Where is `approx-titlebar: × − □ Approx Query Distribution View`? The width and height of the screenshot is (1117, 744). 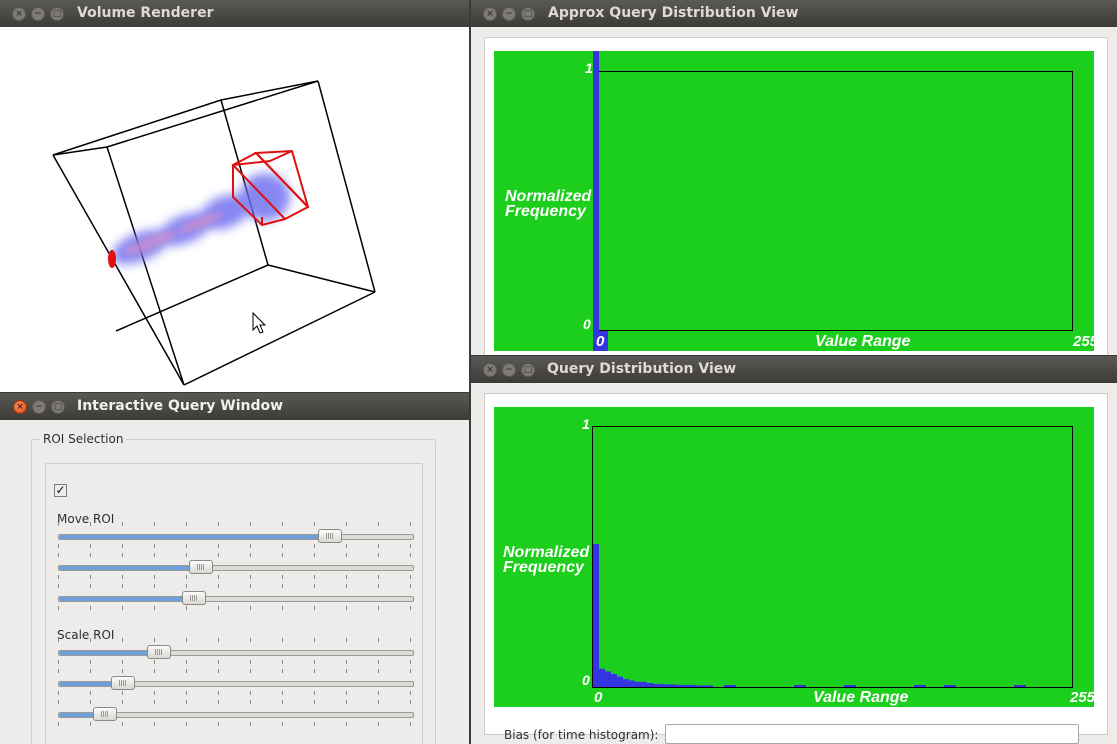 approx-titlebar: × − □ Approx Query Distribution View is located at coordinates (794, 13).